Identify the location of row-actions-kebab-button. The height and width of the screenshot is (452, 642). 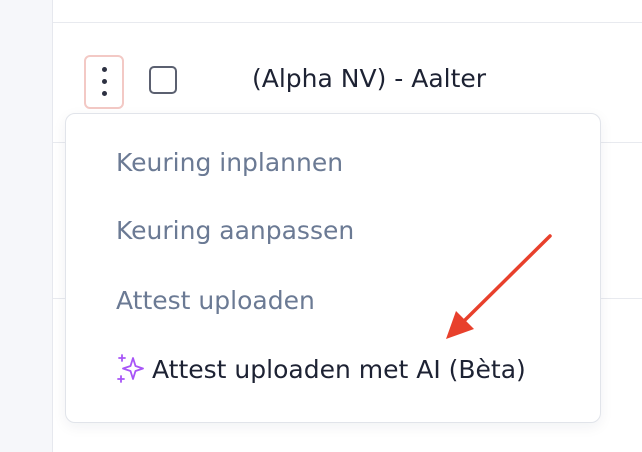
(104, 82).